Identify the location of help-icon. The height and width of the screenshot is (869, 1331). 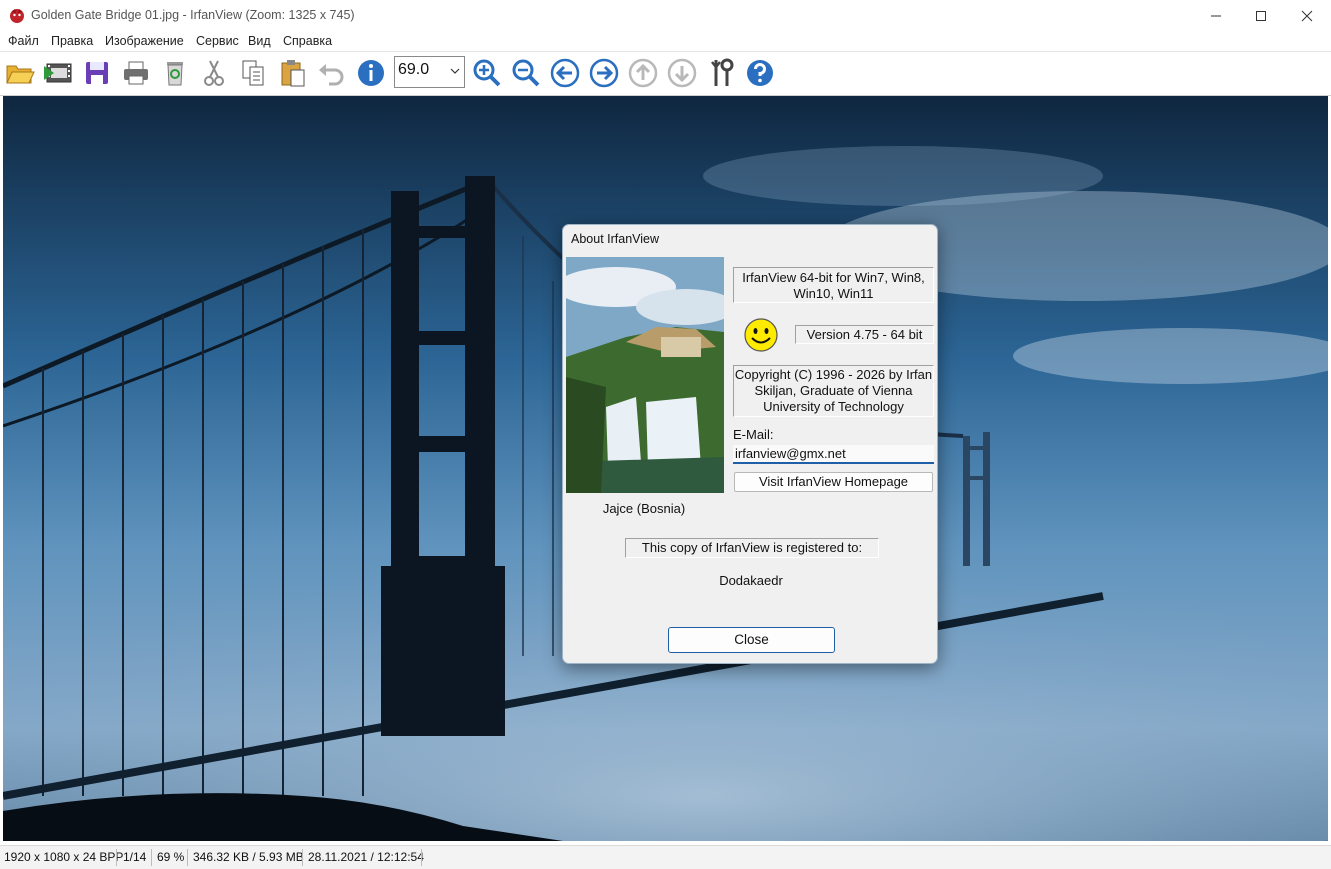
(760, 73).